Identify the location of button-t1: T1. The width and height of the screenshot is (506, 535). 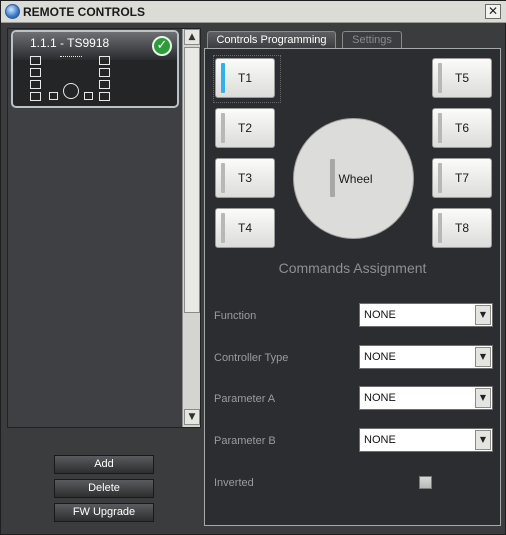
(245, 78).